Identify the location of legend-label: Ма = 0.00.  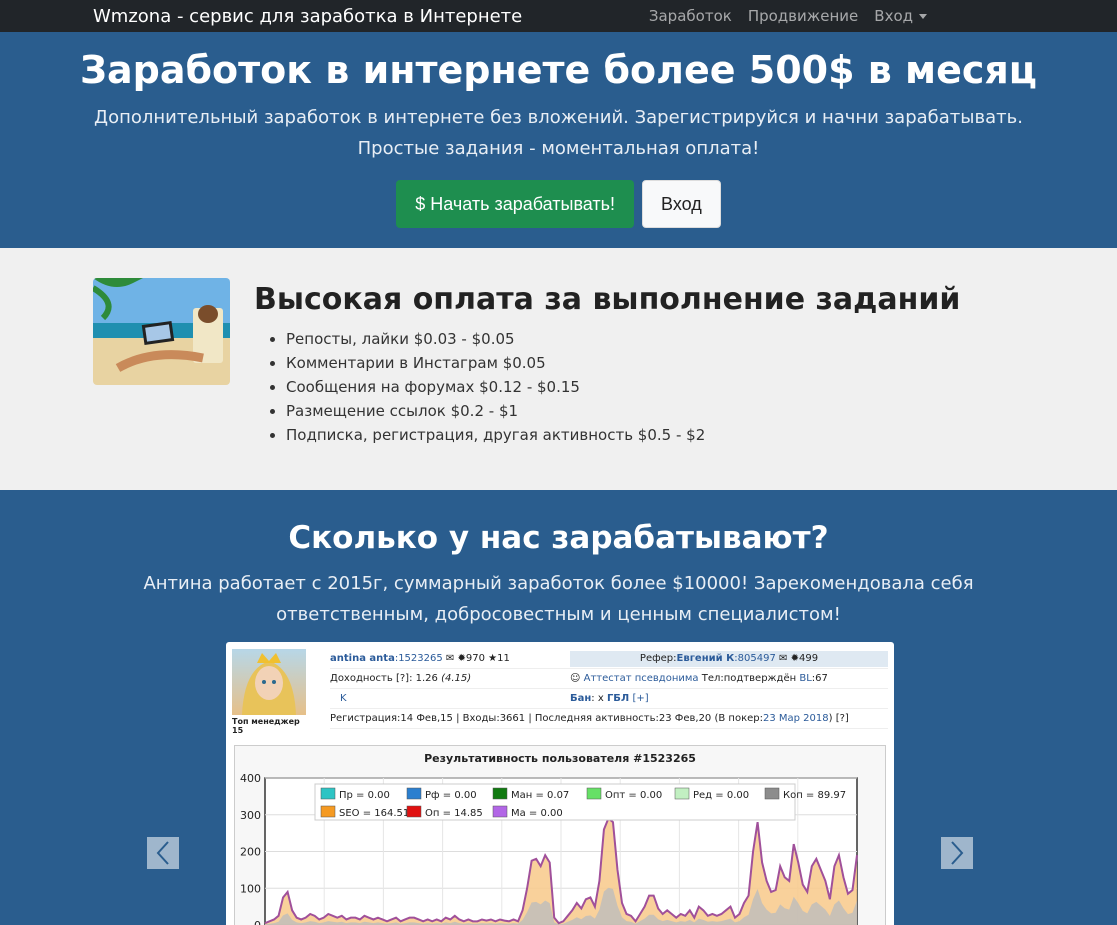
(537, 813).